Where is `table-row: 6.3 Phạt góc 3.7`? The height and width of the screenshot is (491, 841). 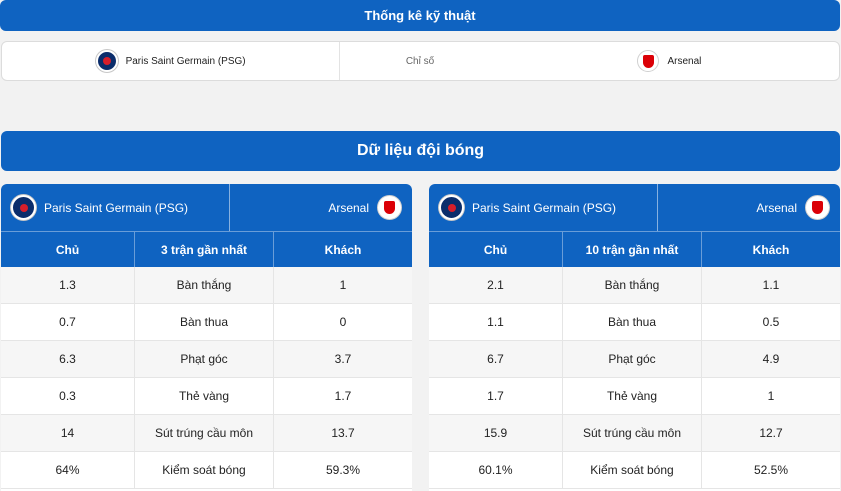 table-row: 6.3 Phạt góc 3.7 is located at coordinates (206, 359).